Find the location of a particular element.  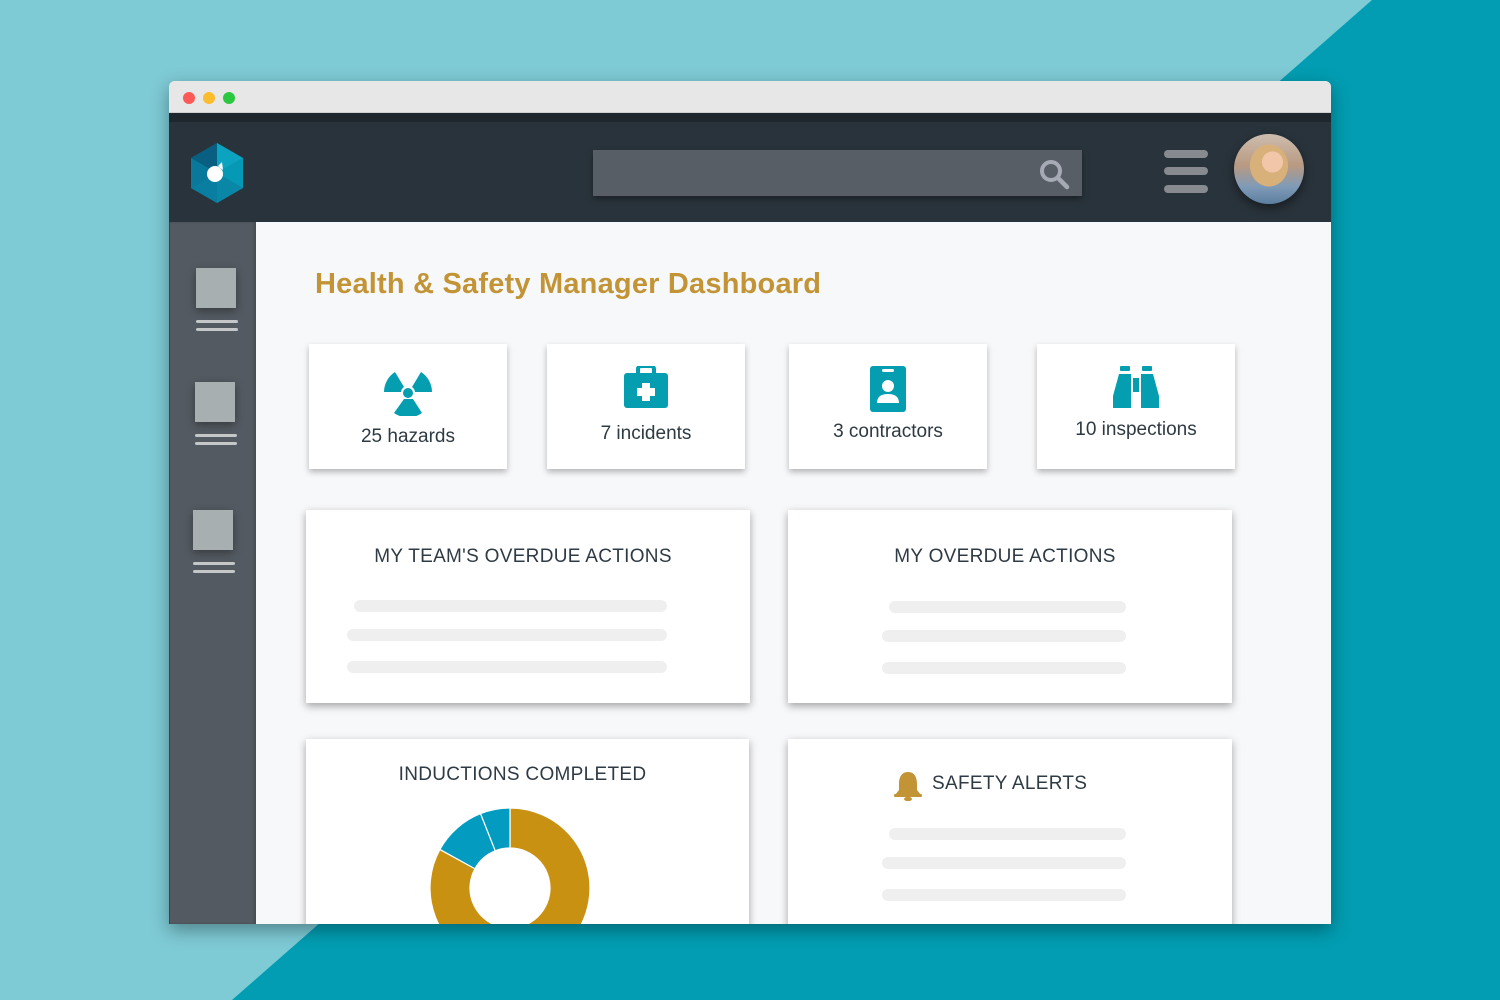

stat-card-hazards: 25 hazards is located at coordinates (408, 406).